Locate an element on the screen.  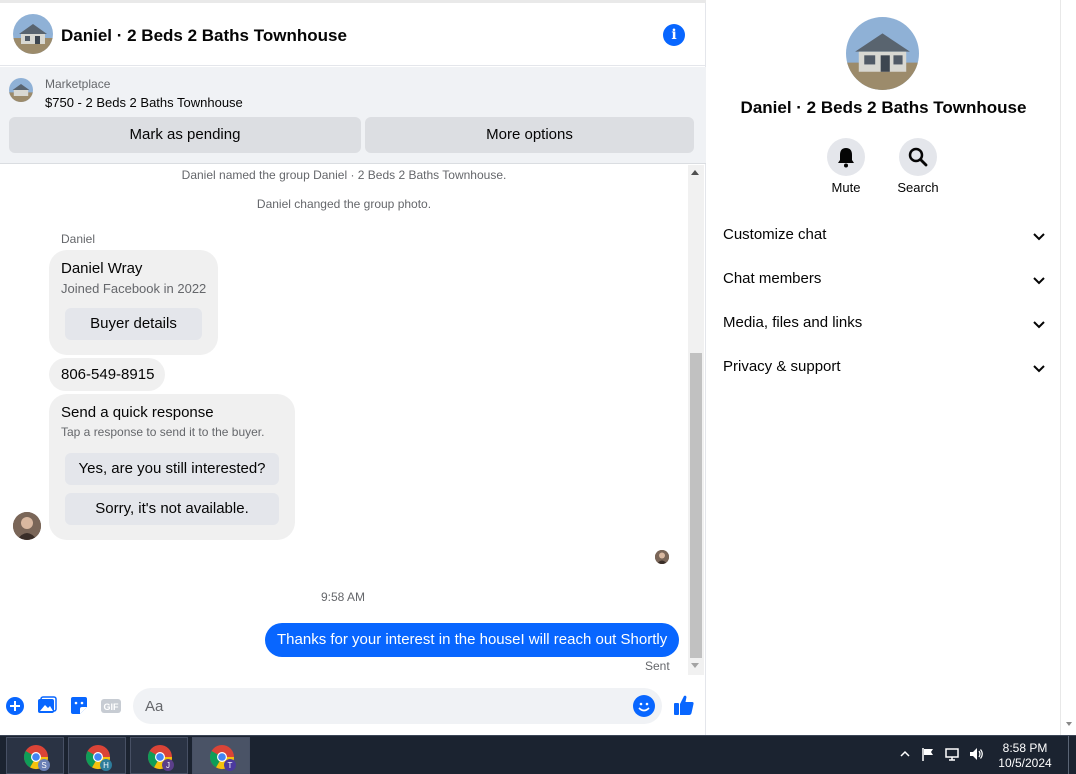
more-options-button: More options is located at coordinates (529, 135).